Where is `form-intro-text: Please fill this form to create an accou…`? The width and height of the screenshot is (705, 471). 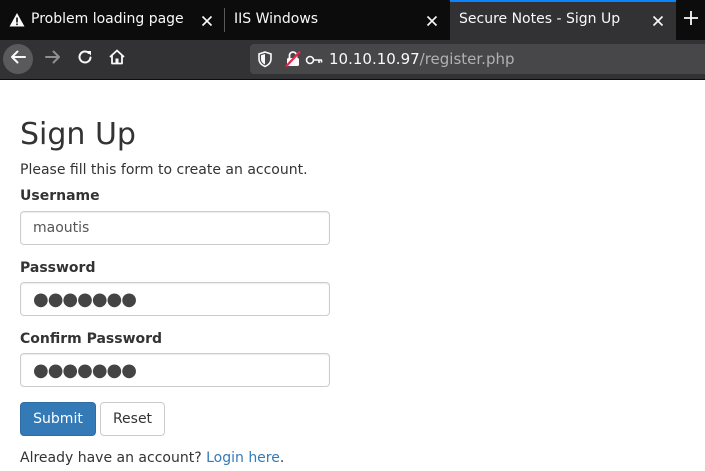
form-intro-text: Please fill this form to create an accou… is located at coordinates (164, 170).